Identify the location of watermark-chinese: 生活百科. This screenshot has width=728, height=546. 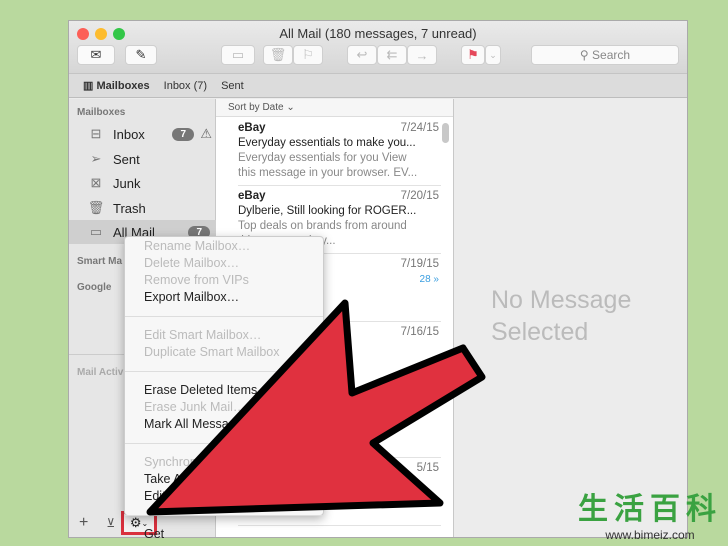
(650, 509).